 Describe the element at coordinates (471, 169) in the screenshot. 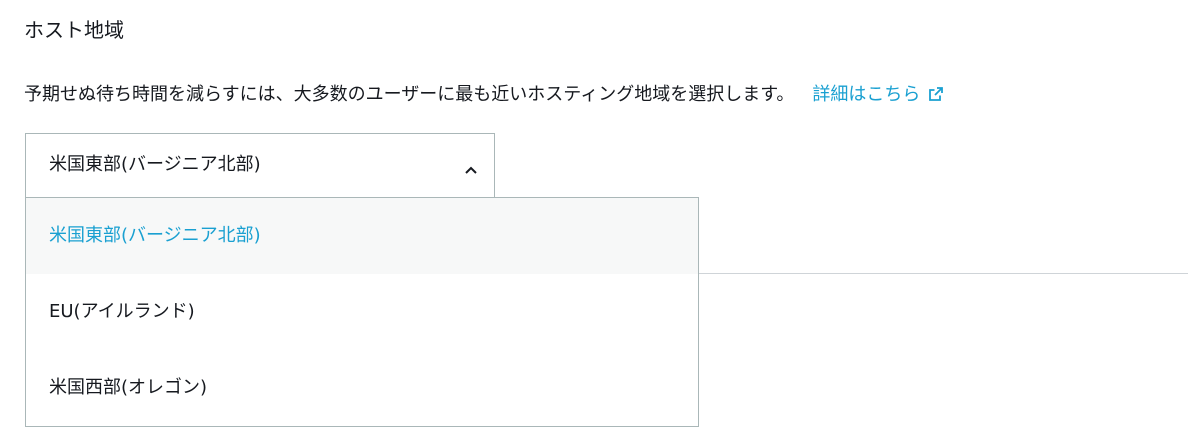

I see `chevron-up-icon` at that location.